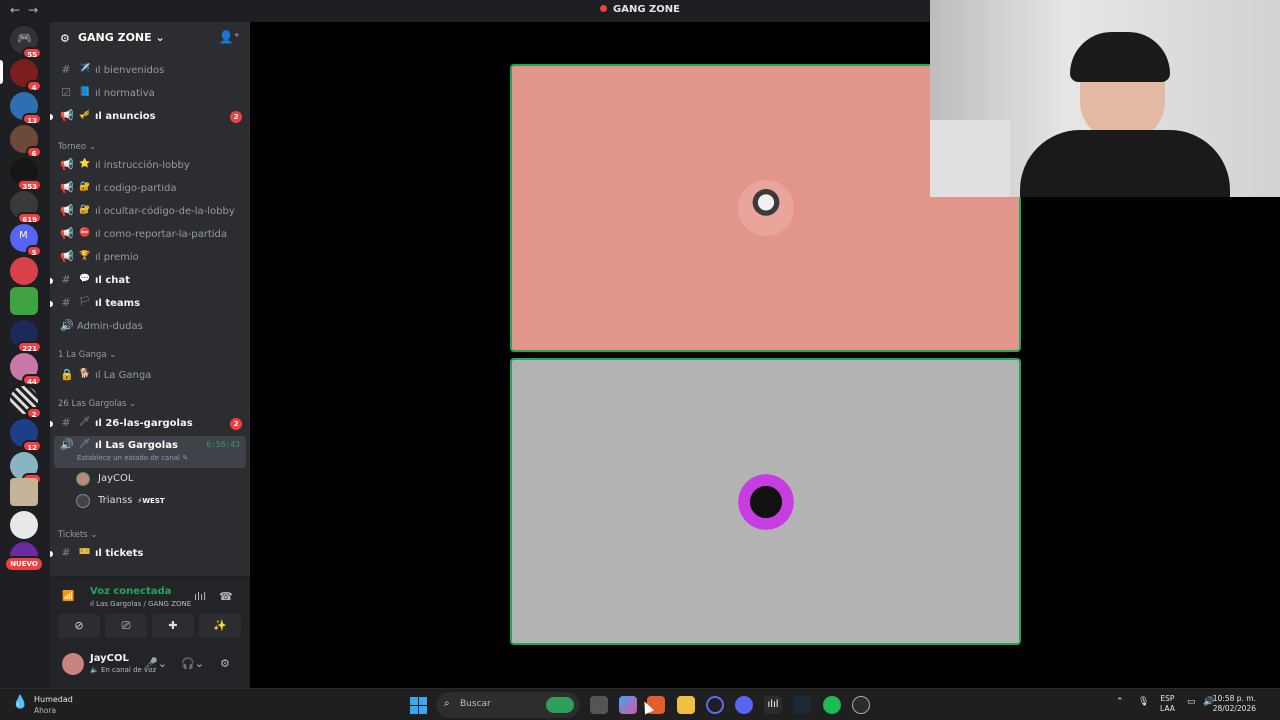  I want to click on voice-connected-label: Voz conectada, so click(130, 591).